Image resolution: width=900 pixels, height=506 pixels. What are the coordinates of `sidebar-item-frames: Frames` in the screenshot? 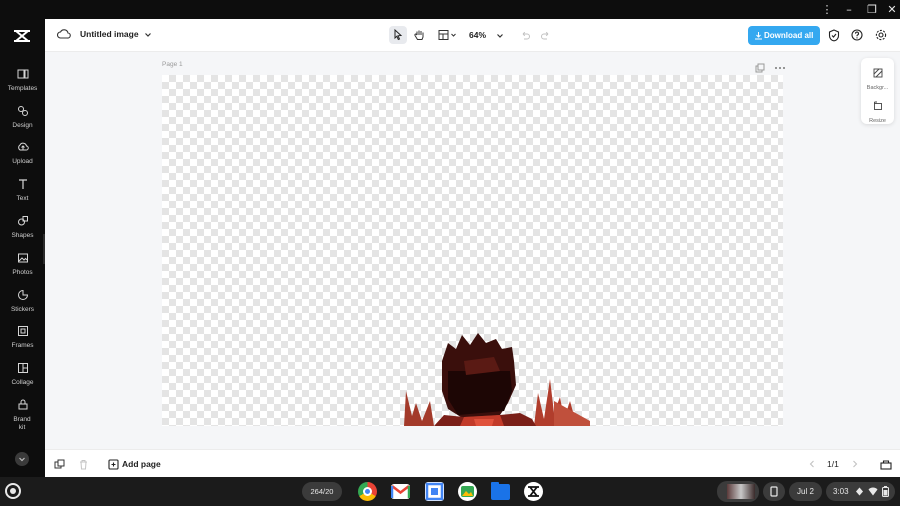 It's located at (22, 342).